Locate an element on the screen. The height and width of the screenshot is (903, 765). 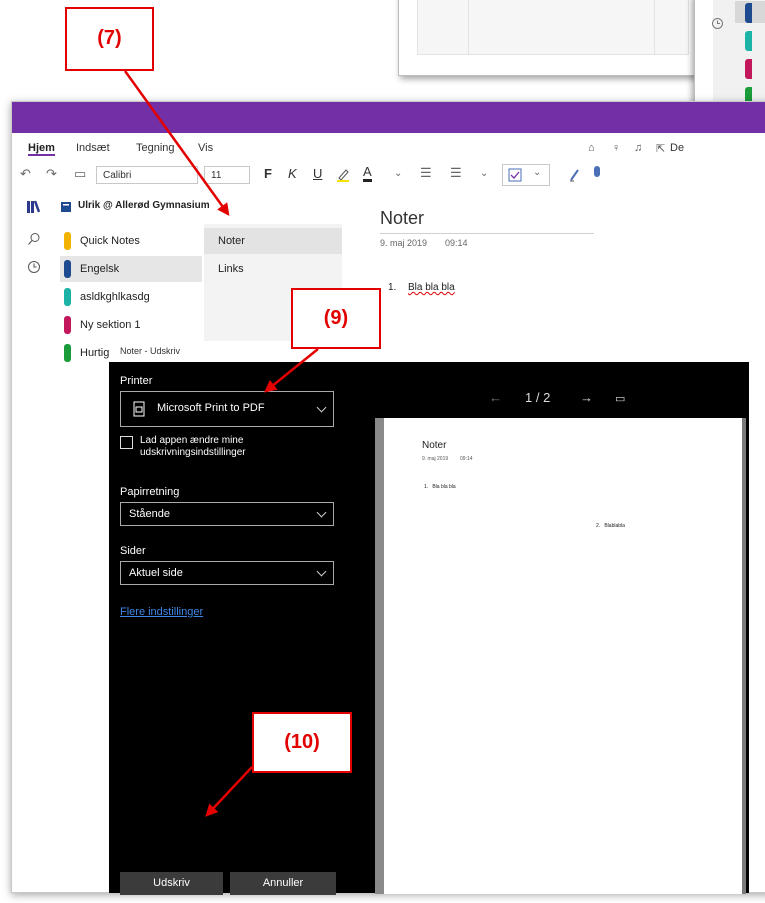
callout-10: (10) is located at coordinates (302, 742).